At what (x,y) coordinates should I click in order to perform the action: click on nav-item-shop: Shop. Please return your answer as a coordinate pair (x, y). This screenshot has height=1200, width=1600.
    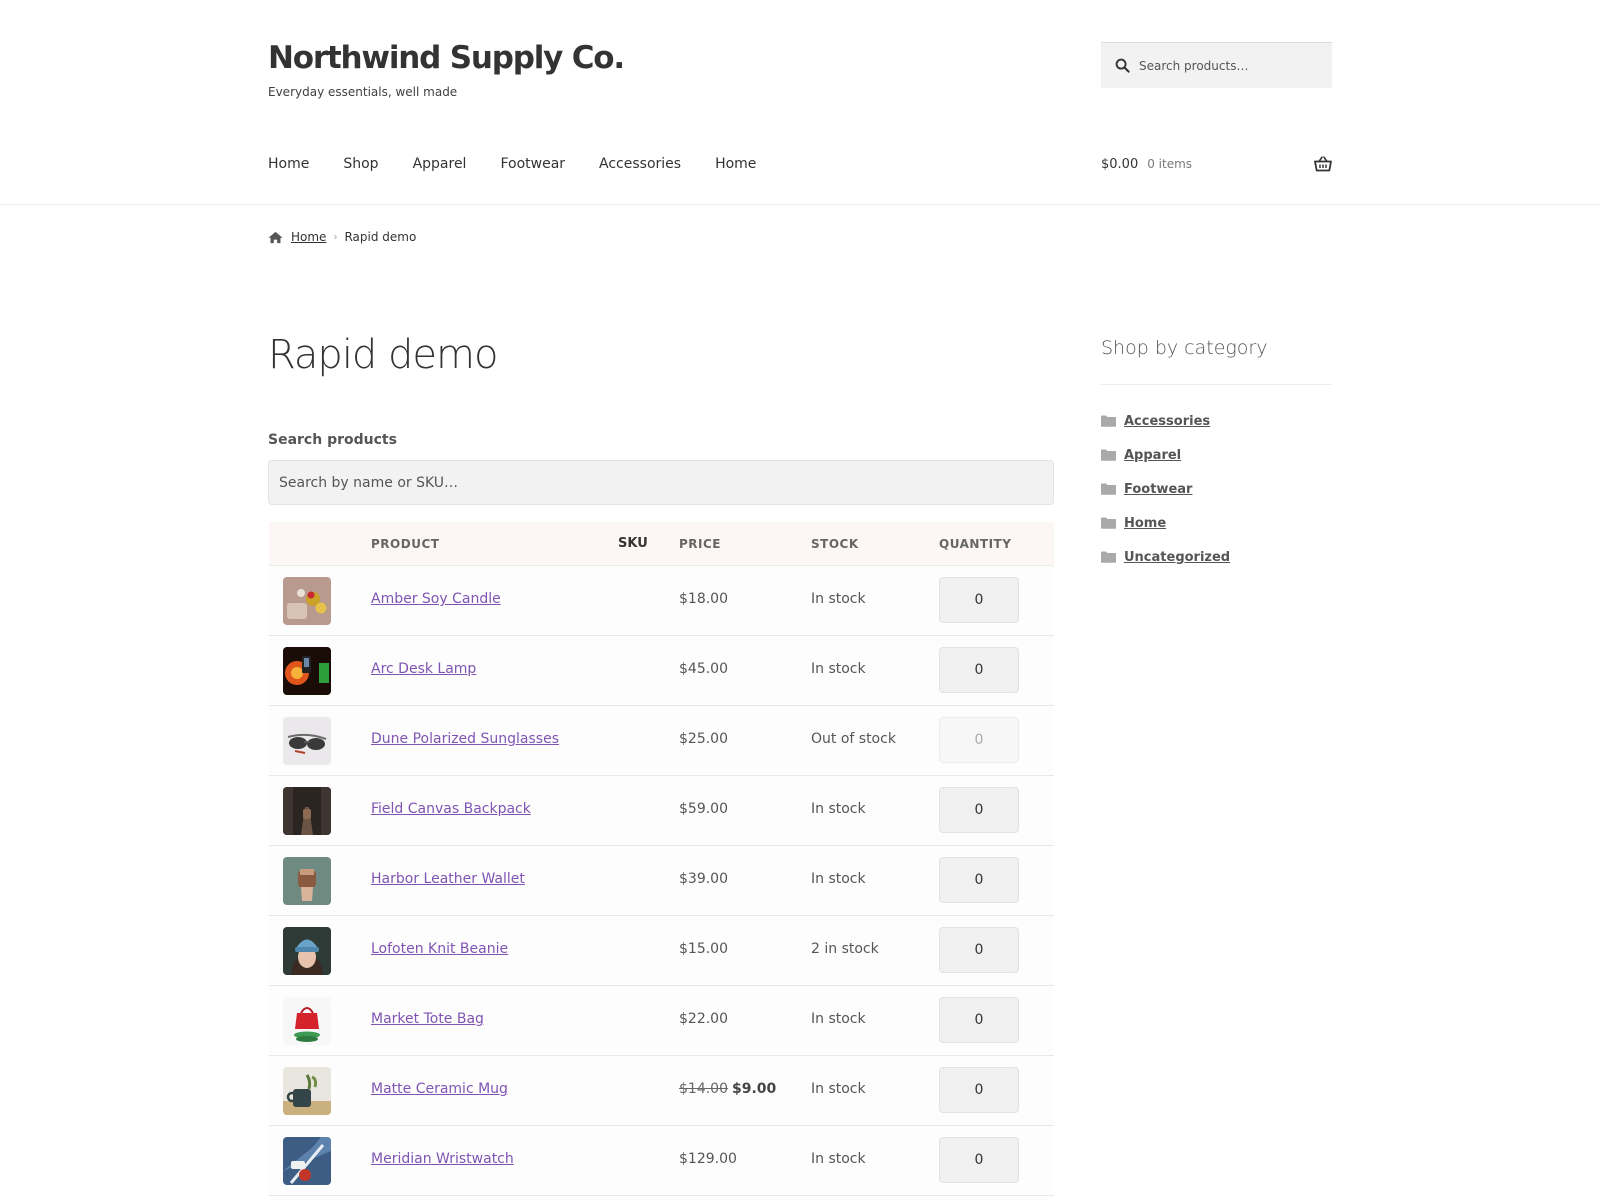
    Looking at the image, I should click on (360, 164).